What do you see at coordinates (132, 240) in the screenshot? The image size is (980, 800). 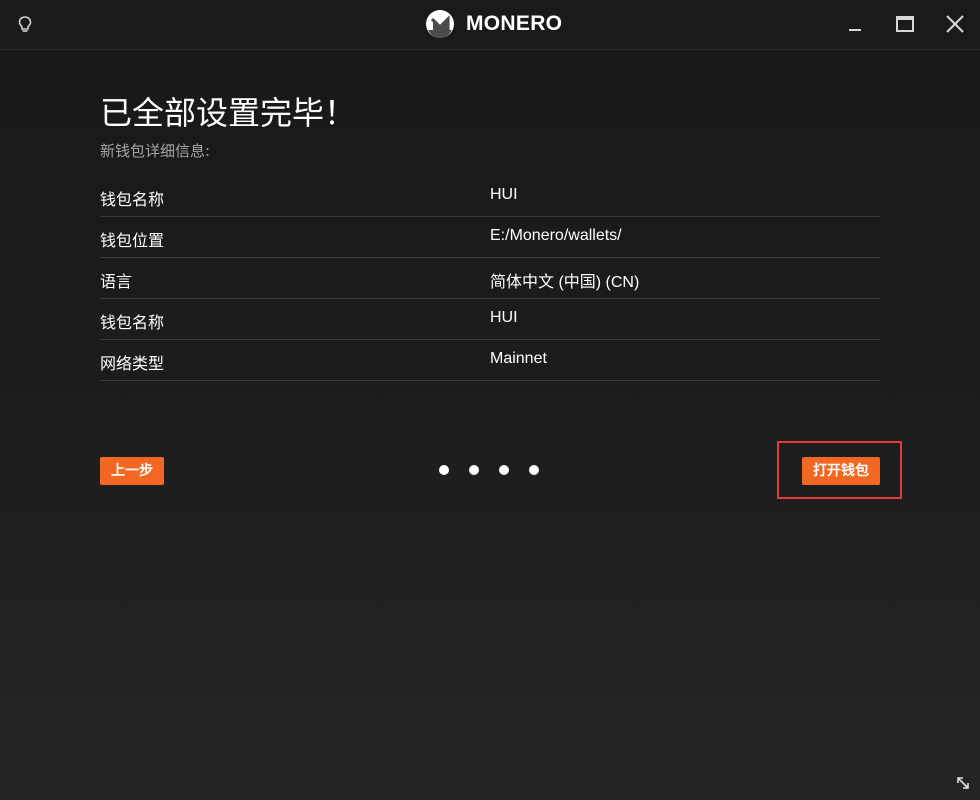 I see `info-label: 钱包位置` at bounding box center [132, 240].